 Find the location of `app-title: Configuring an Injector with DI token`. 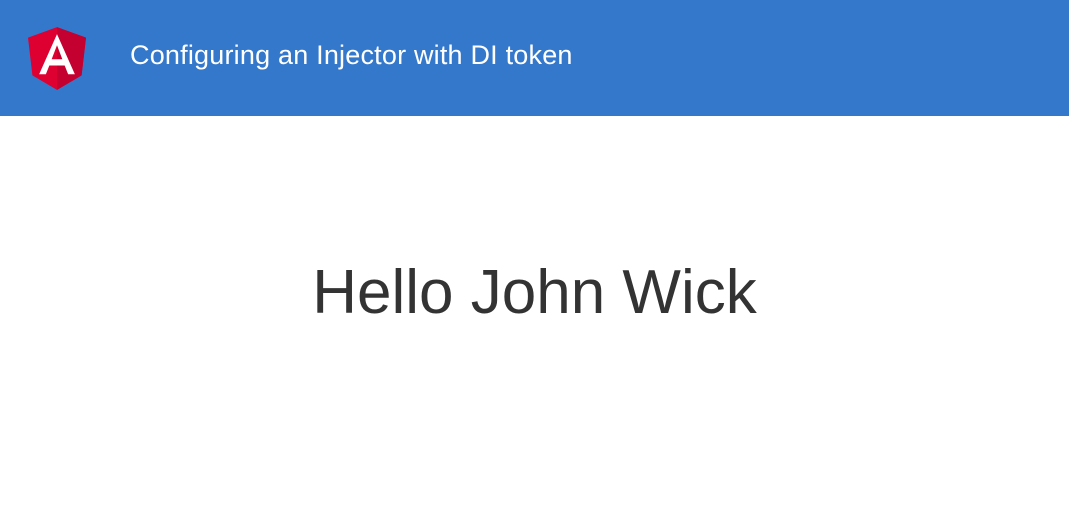

app-title: Configuring an Injector with DI token is located at coordinates (351, 55).